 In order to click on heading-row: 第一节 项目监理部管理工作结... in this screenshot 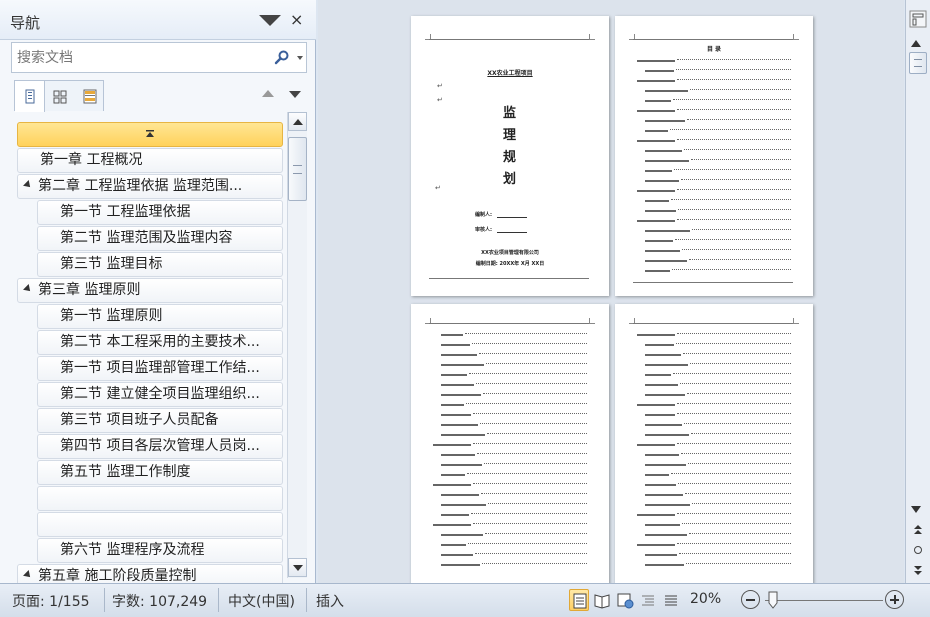, I will do `click(160, 368)`.